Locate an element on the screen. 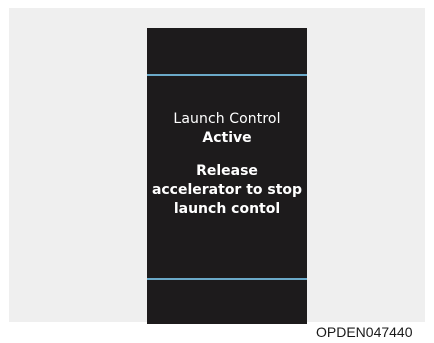  message-title: Launch Control is located at coordinates (227, 119).